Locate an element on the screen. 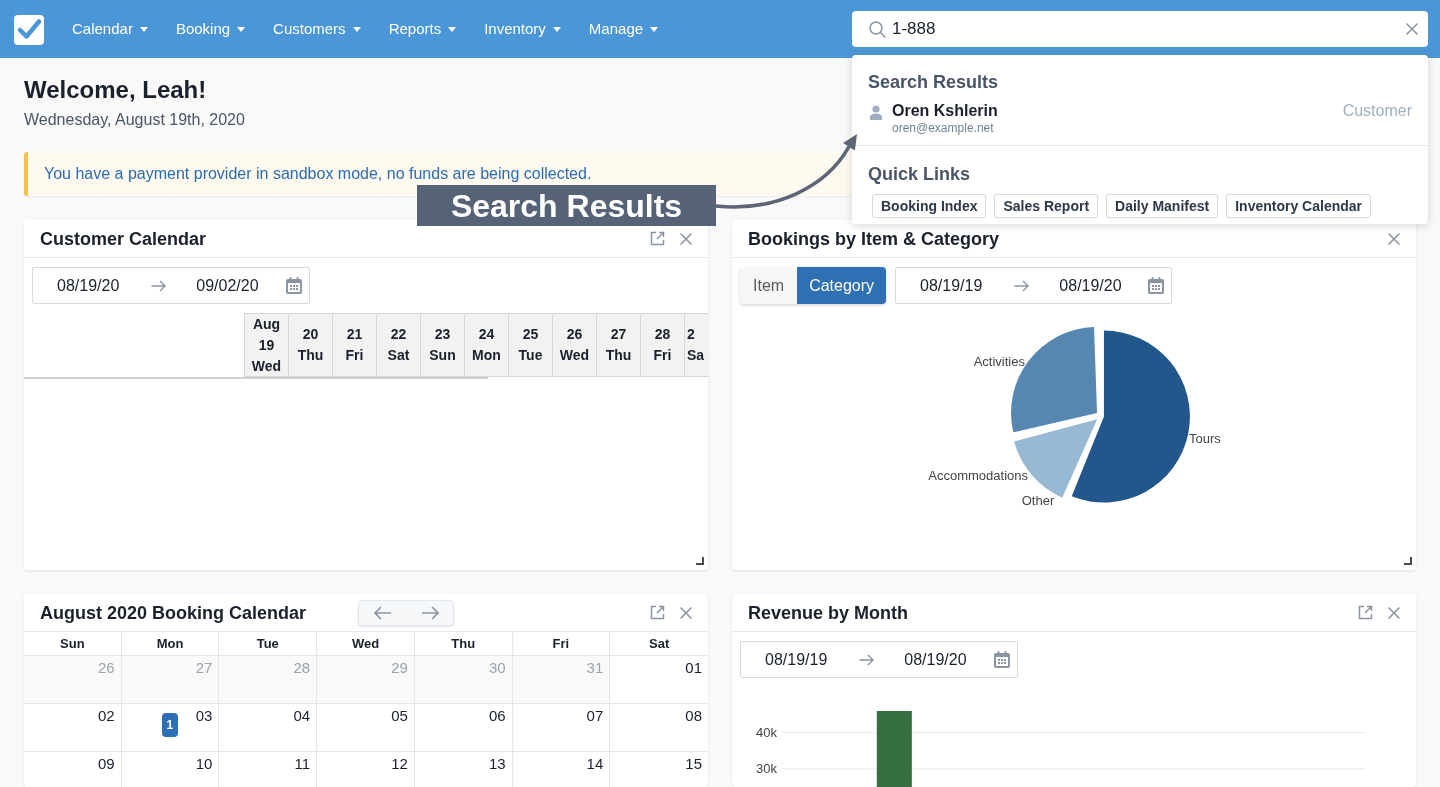 This screenshot has width=1440, height=787. day-column-header: 21 Fri is located at coordinates (354, 345).